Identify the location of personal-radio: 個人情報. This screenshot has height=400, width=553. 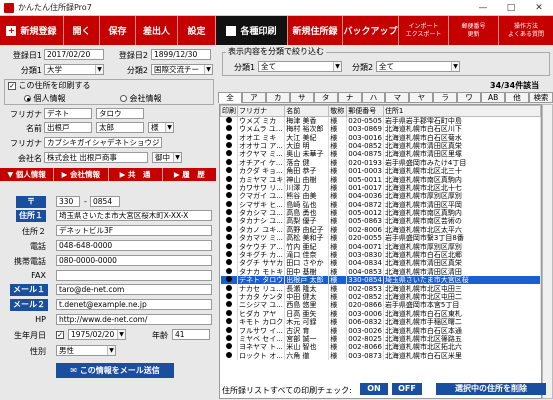
(45, 98).